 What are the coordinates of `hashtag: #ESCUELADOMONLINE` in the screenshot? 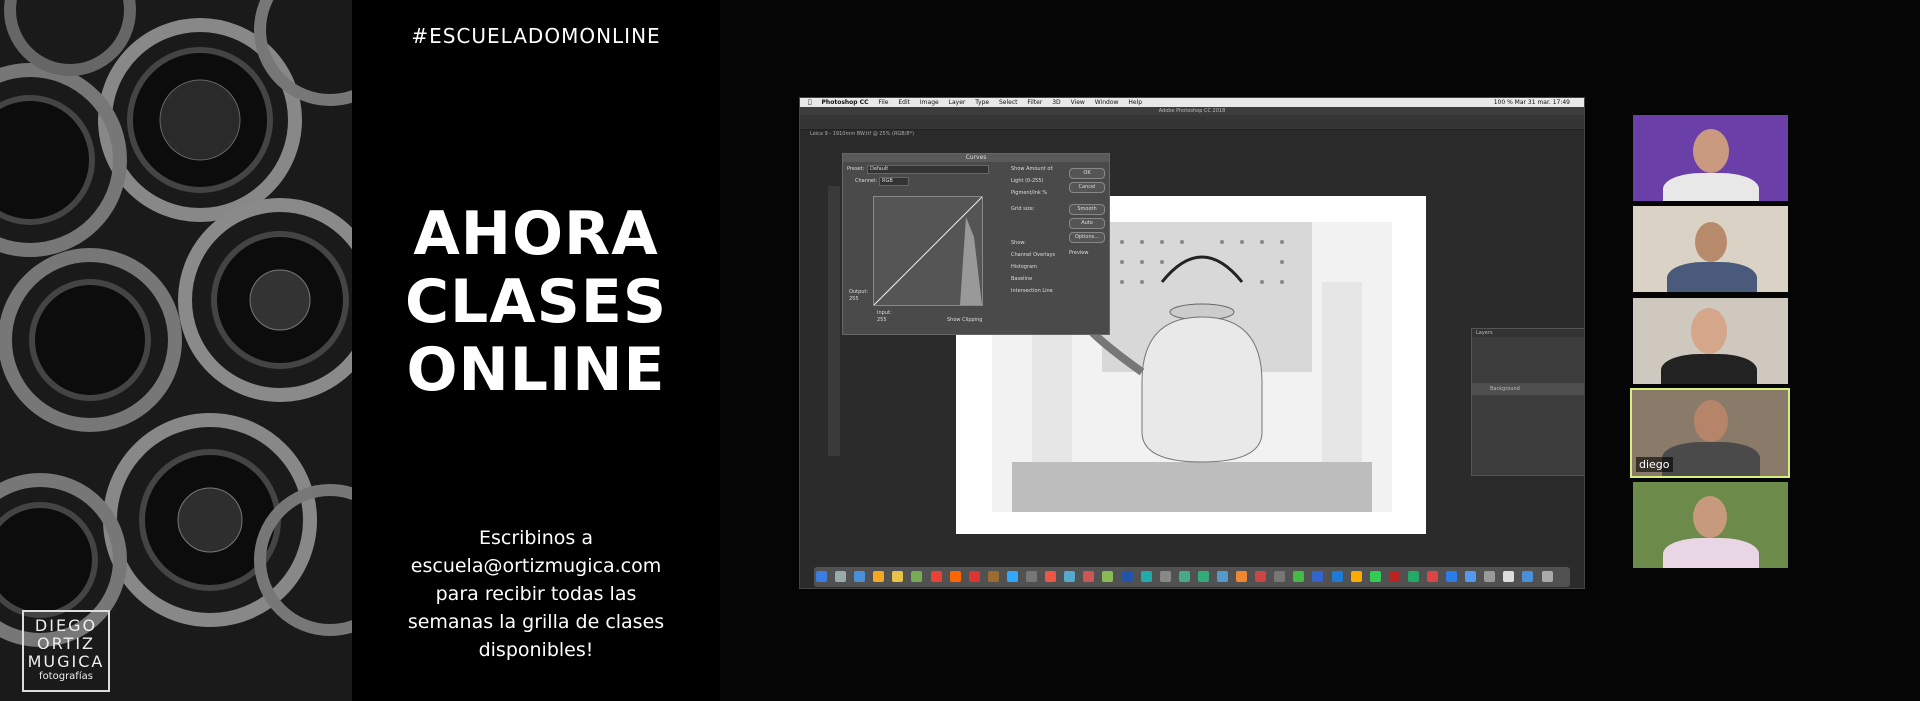 It's located at (536, 36).